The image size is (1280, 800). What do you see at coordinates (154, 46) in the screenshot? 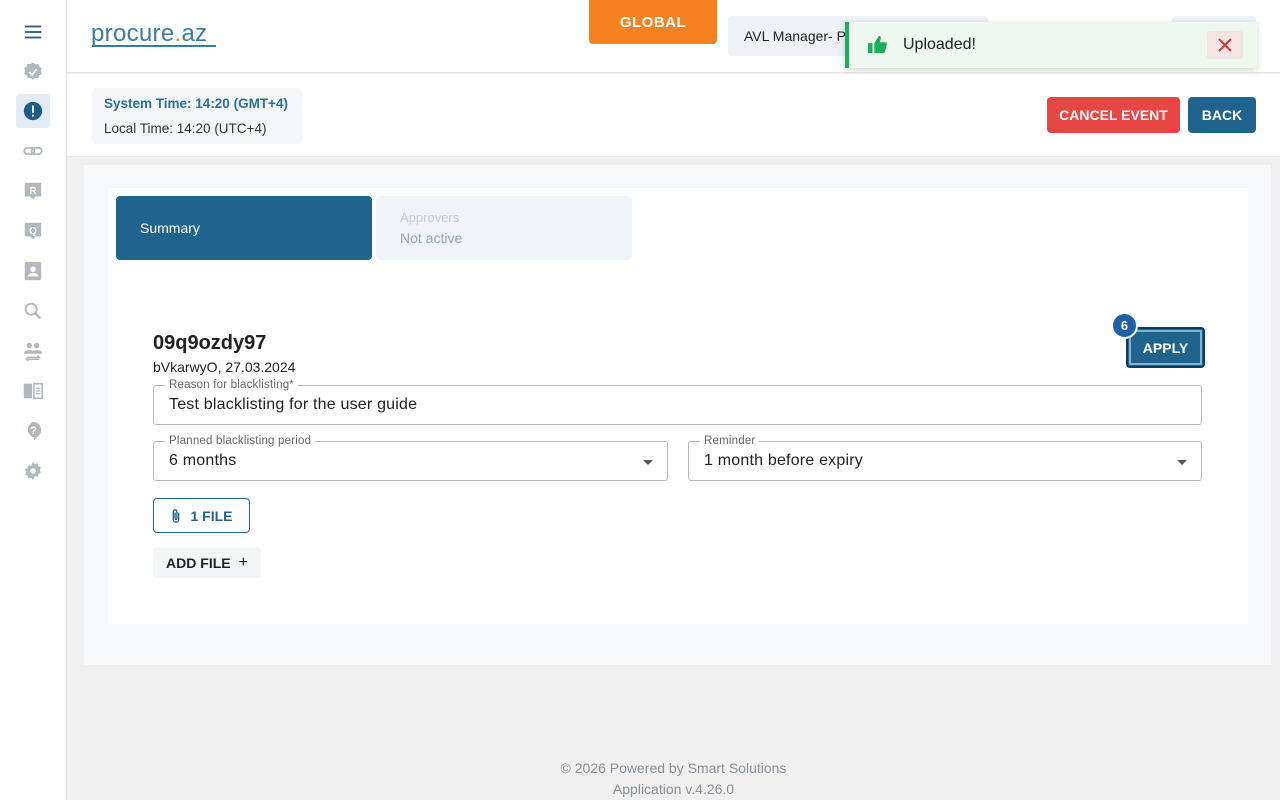
I see `logo-underline` at bounding box center [154, 46].